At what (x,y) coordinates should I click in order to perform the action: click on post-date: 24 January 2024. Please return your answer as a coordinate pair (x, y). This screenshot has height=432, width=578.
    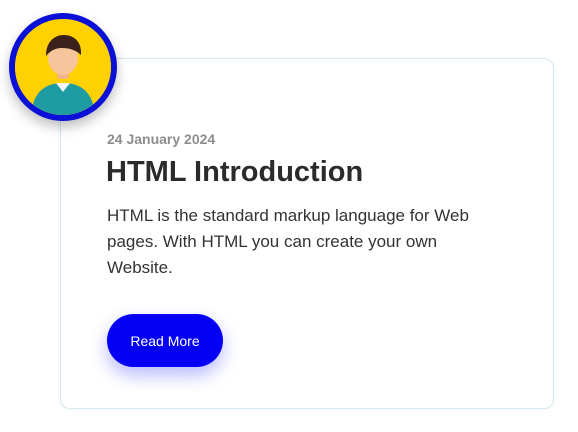
    Looking at the image, I should click on (161, 139).